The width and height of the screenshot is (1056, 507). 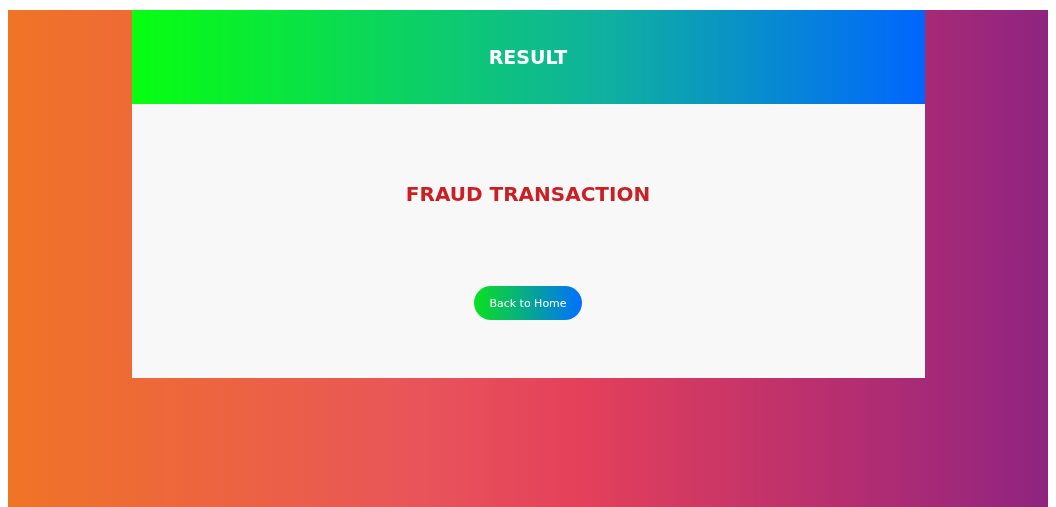 What do you see at coordinates (528, 303) in the screenshot?
I see `back-home-button: Back to Home` at bounding box center [528, 303].